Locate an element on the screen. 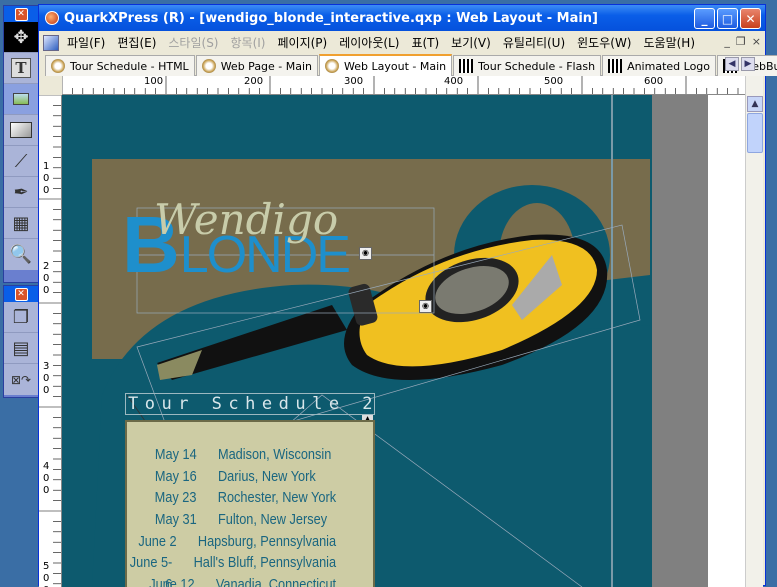 Image resolution: width=777 pixels, height=587 pixels. link-tool: ⊠↷ is located at coordinates (21, 379).